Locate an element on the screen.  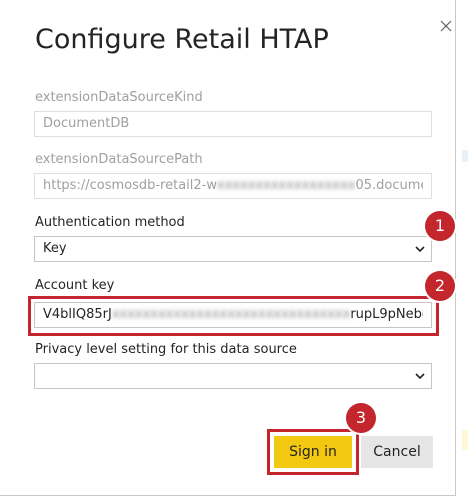
path-label: extensionDataSourcePath is located at coordinates (119, 159).